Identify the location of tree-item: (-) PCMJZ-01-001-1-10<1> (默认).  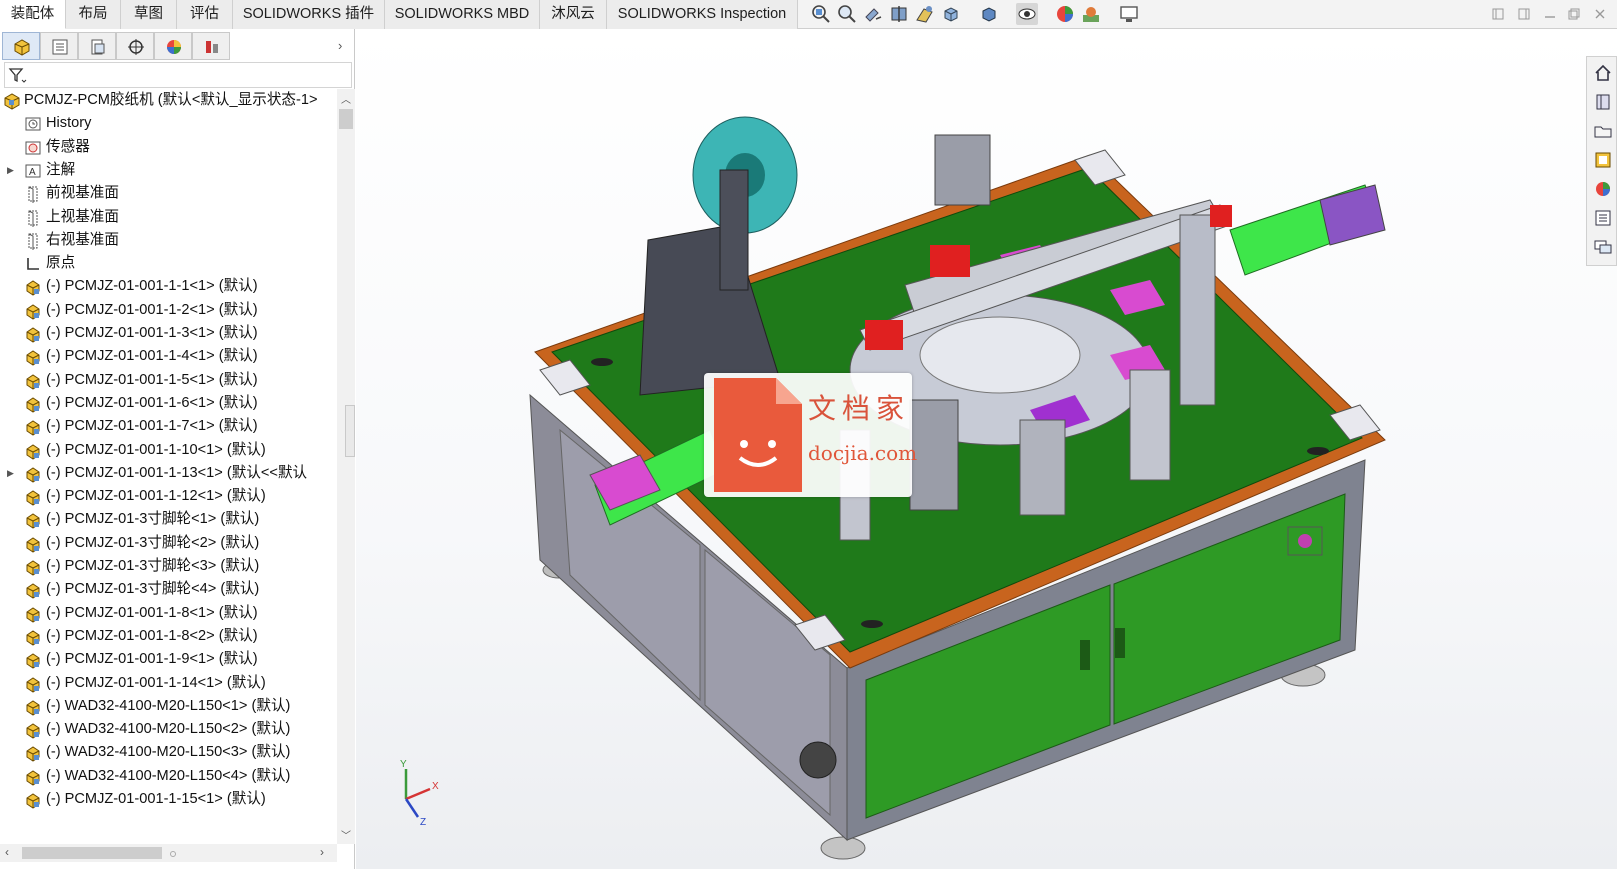
(168, 450).